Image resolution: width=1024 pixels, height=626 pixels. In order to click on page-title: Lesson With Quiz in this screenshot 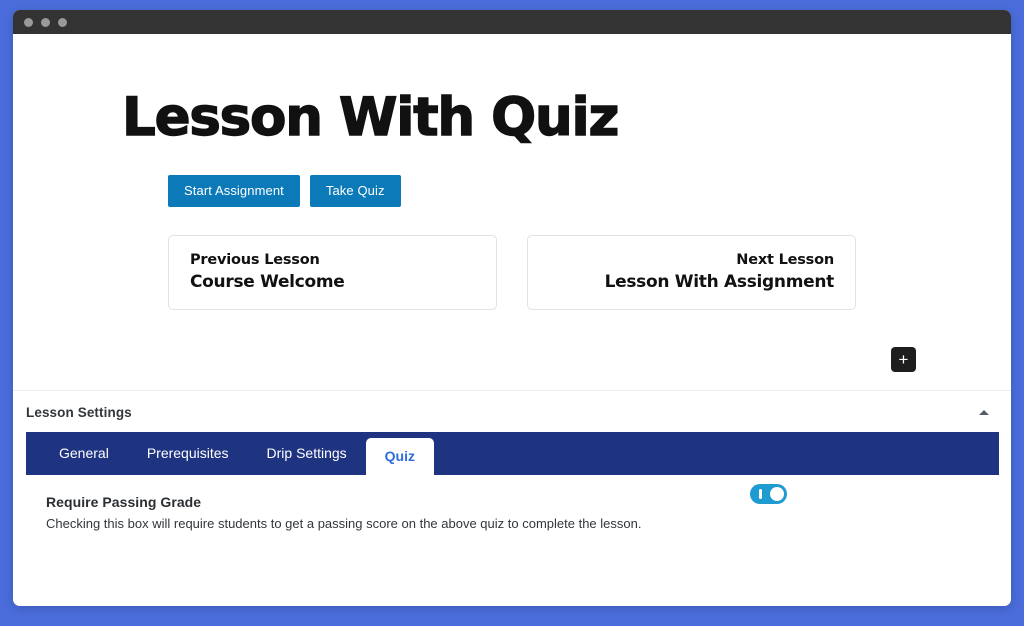, I will do `click(370, 117)`.